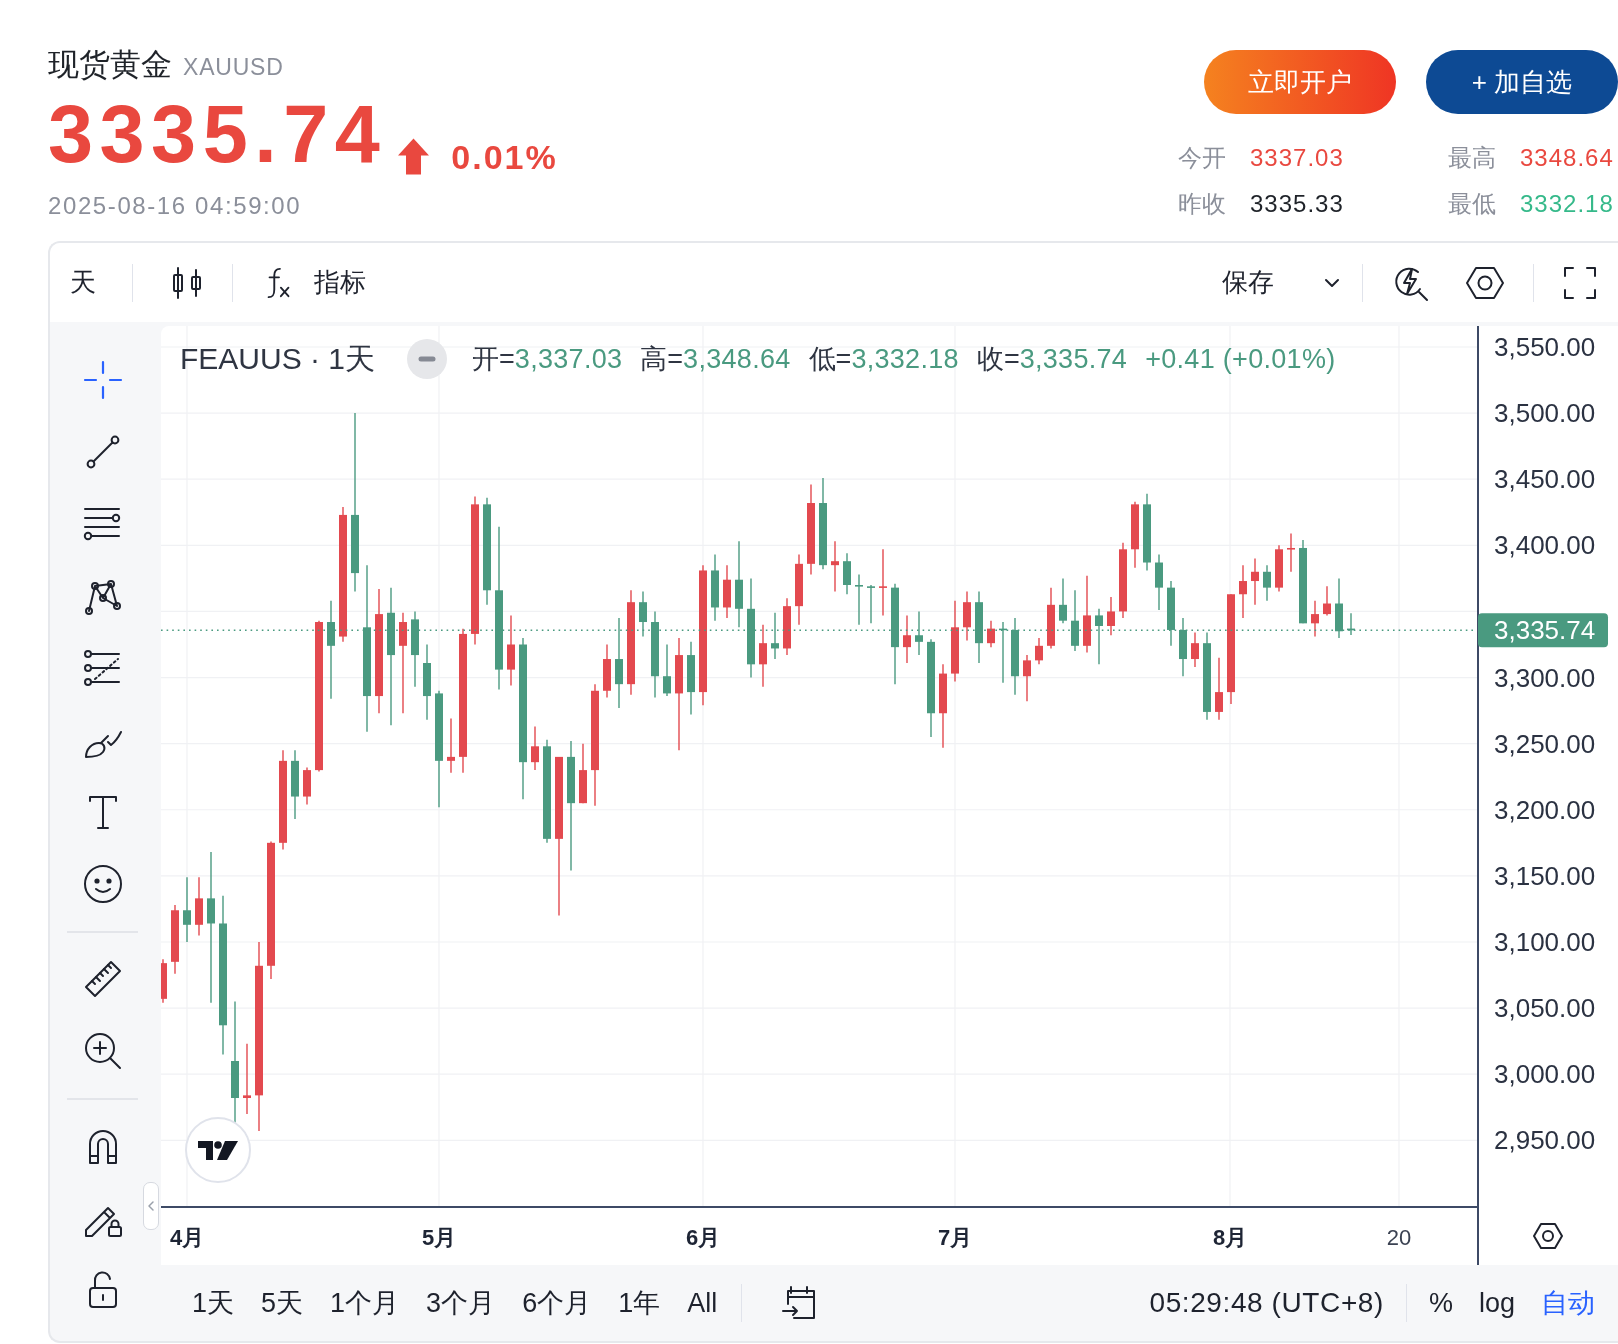 The image size is (1618, 1344). What do you see at coordinates (1230, 1237) in the screenshot?
I see `time-tick-label: 8月` at bounding box center [1230, 1237].